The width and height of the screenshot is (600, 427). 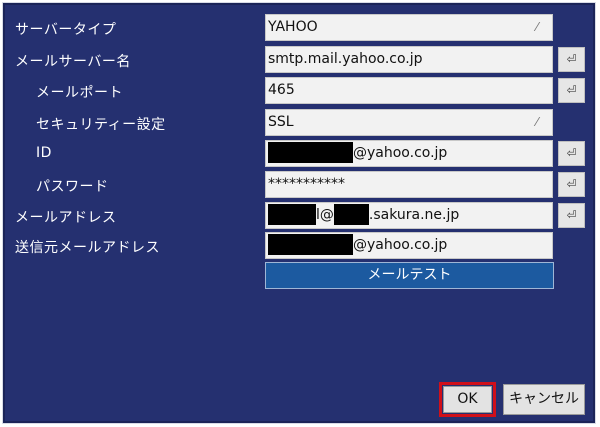 What do you see at coordinates (44, 153) in the screenshot?
I see `id-label: ID` at bounding box center [44, 153].